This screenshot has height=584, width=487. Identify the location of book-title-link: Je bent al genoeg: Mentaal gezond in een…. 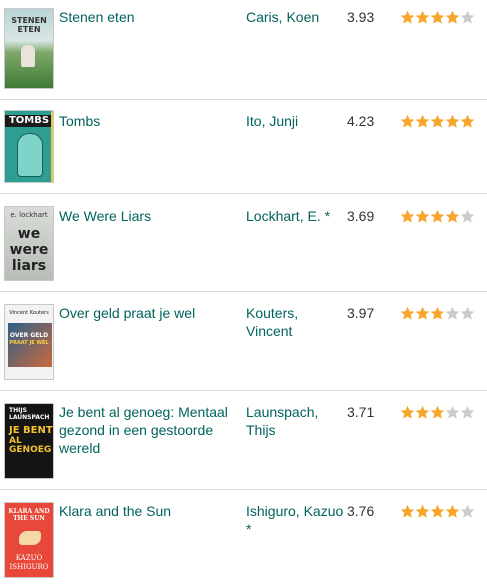
(148, 430).